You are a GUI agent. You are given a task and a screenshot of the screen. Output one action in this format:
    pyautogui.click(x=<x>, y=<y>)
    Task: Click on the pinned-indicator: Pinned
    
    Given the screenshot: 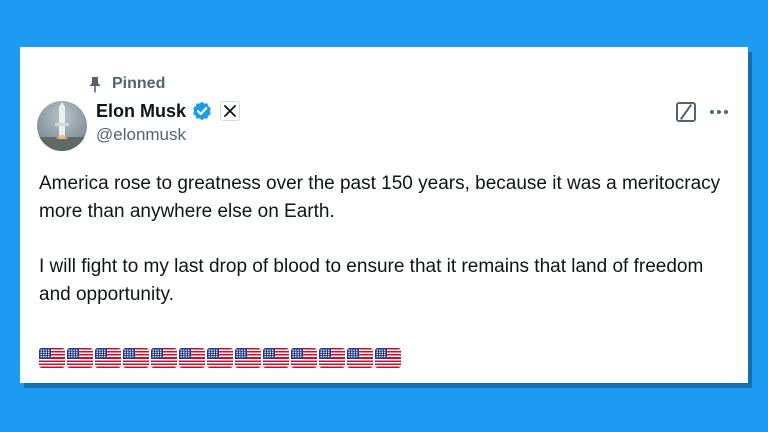 What is the action you would take?
    pyautogui.click(x=126, y=84)
    